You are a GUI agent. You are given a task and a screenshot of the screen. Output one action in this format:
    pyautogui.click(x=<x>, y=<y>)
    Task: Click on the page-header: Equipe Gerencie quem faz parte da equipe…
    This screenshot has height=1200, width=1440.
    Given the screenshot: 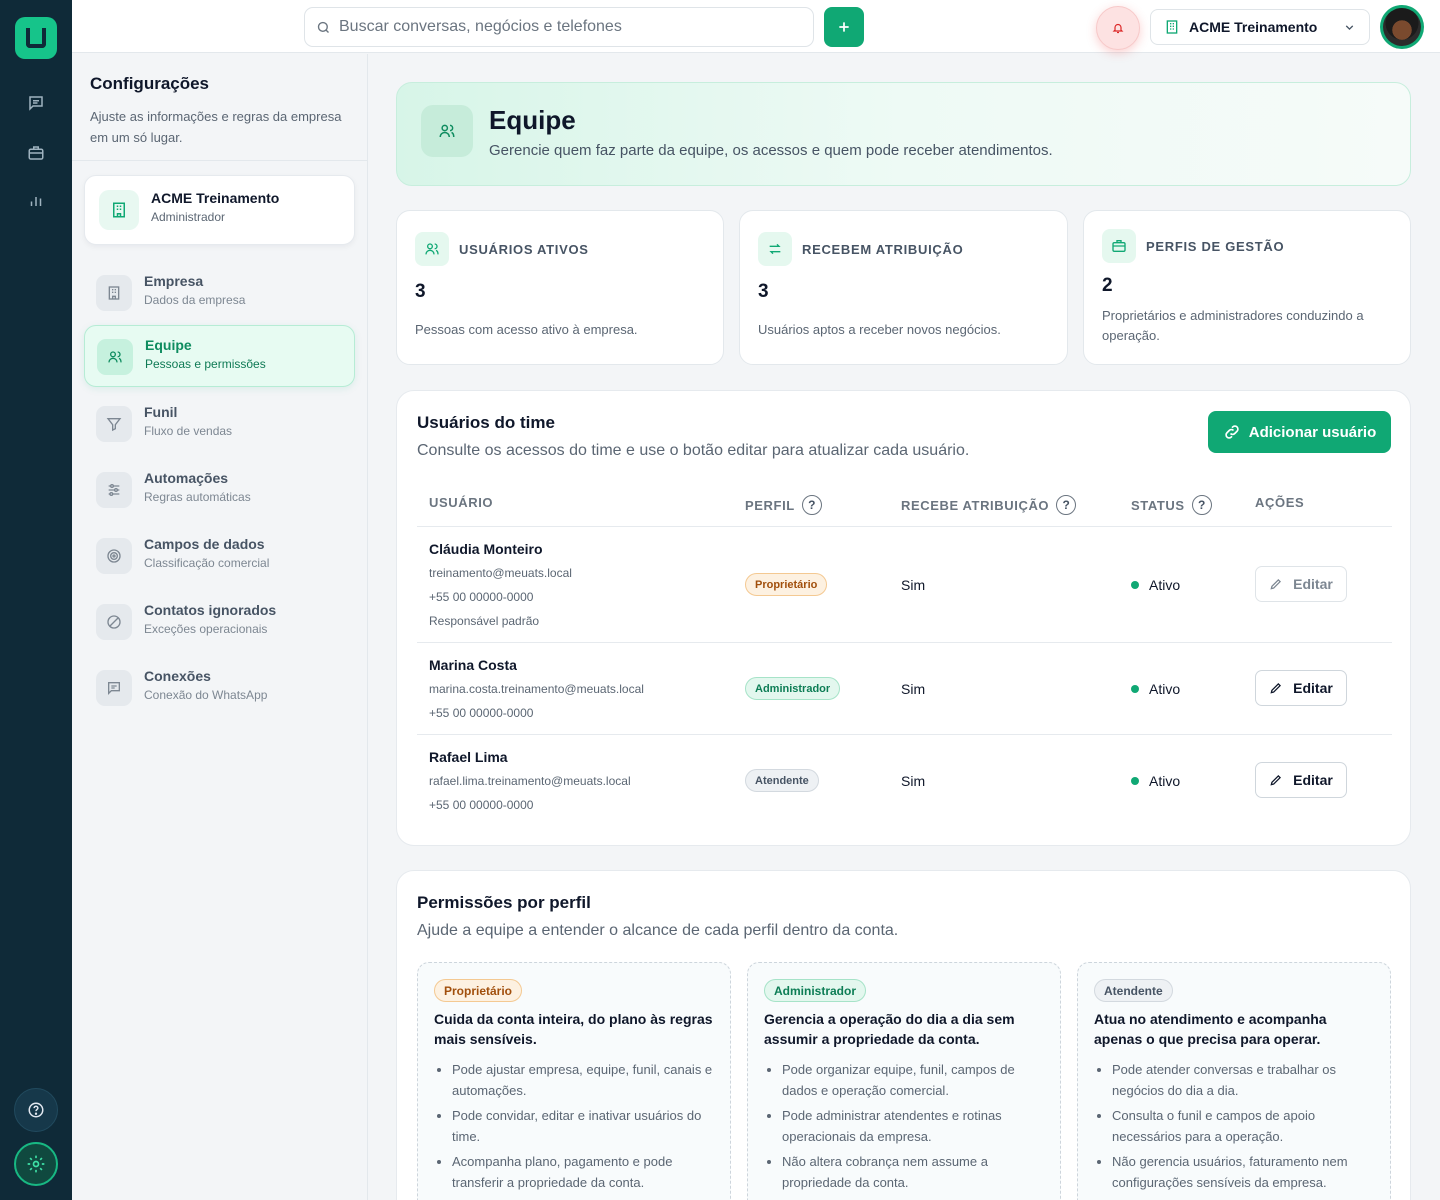 What is the action you would take?
    pyautogui.click(x=903, y=134)
    